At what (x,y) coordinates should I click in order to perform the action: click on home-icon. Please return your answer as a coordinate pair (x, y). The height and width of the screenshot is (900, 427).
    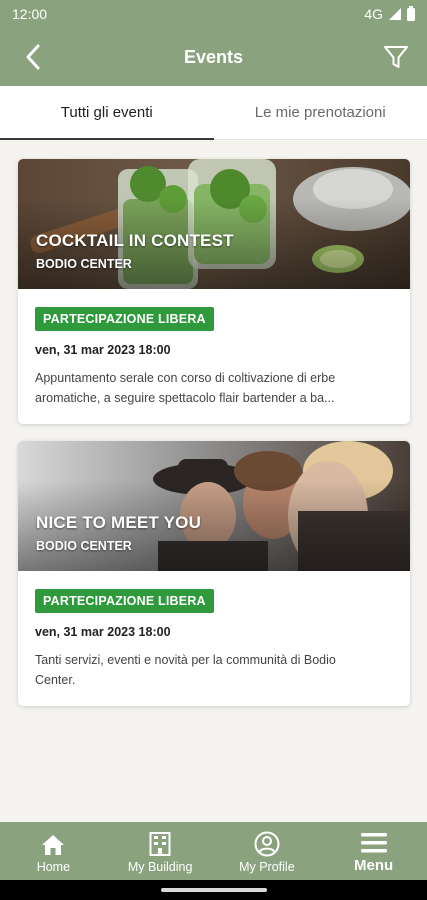
    Looking at the image, I should click on (53, 845).